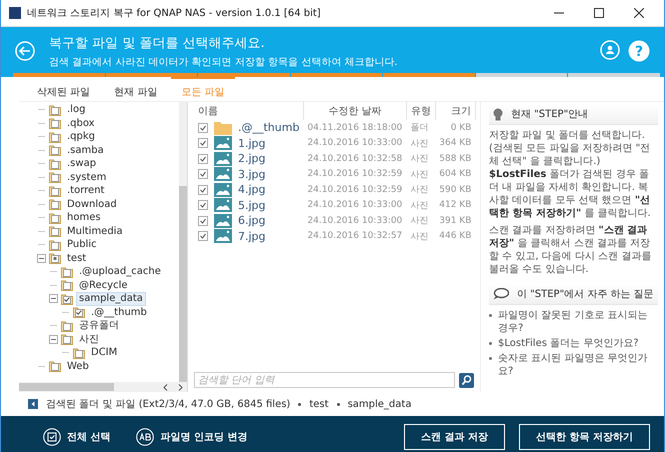 This screenshot has height=452, width=665. What do you see at coordinates (354, 128) in the screenshot?
I see `table-cell: 04.11.2016 18:18:00` at bounding box center [354, 128].